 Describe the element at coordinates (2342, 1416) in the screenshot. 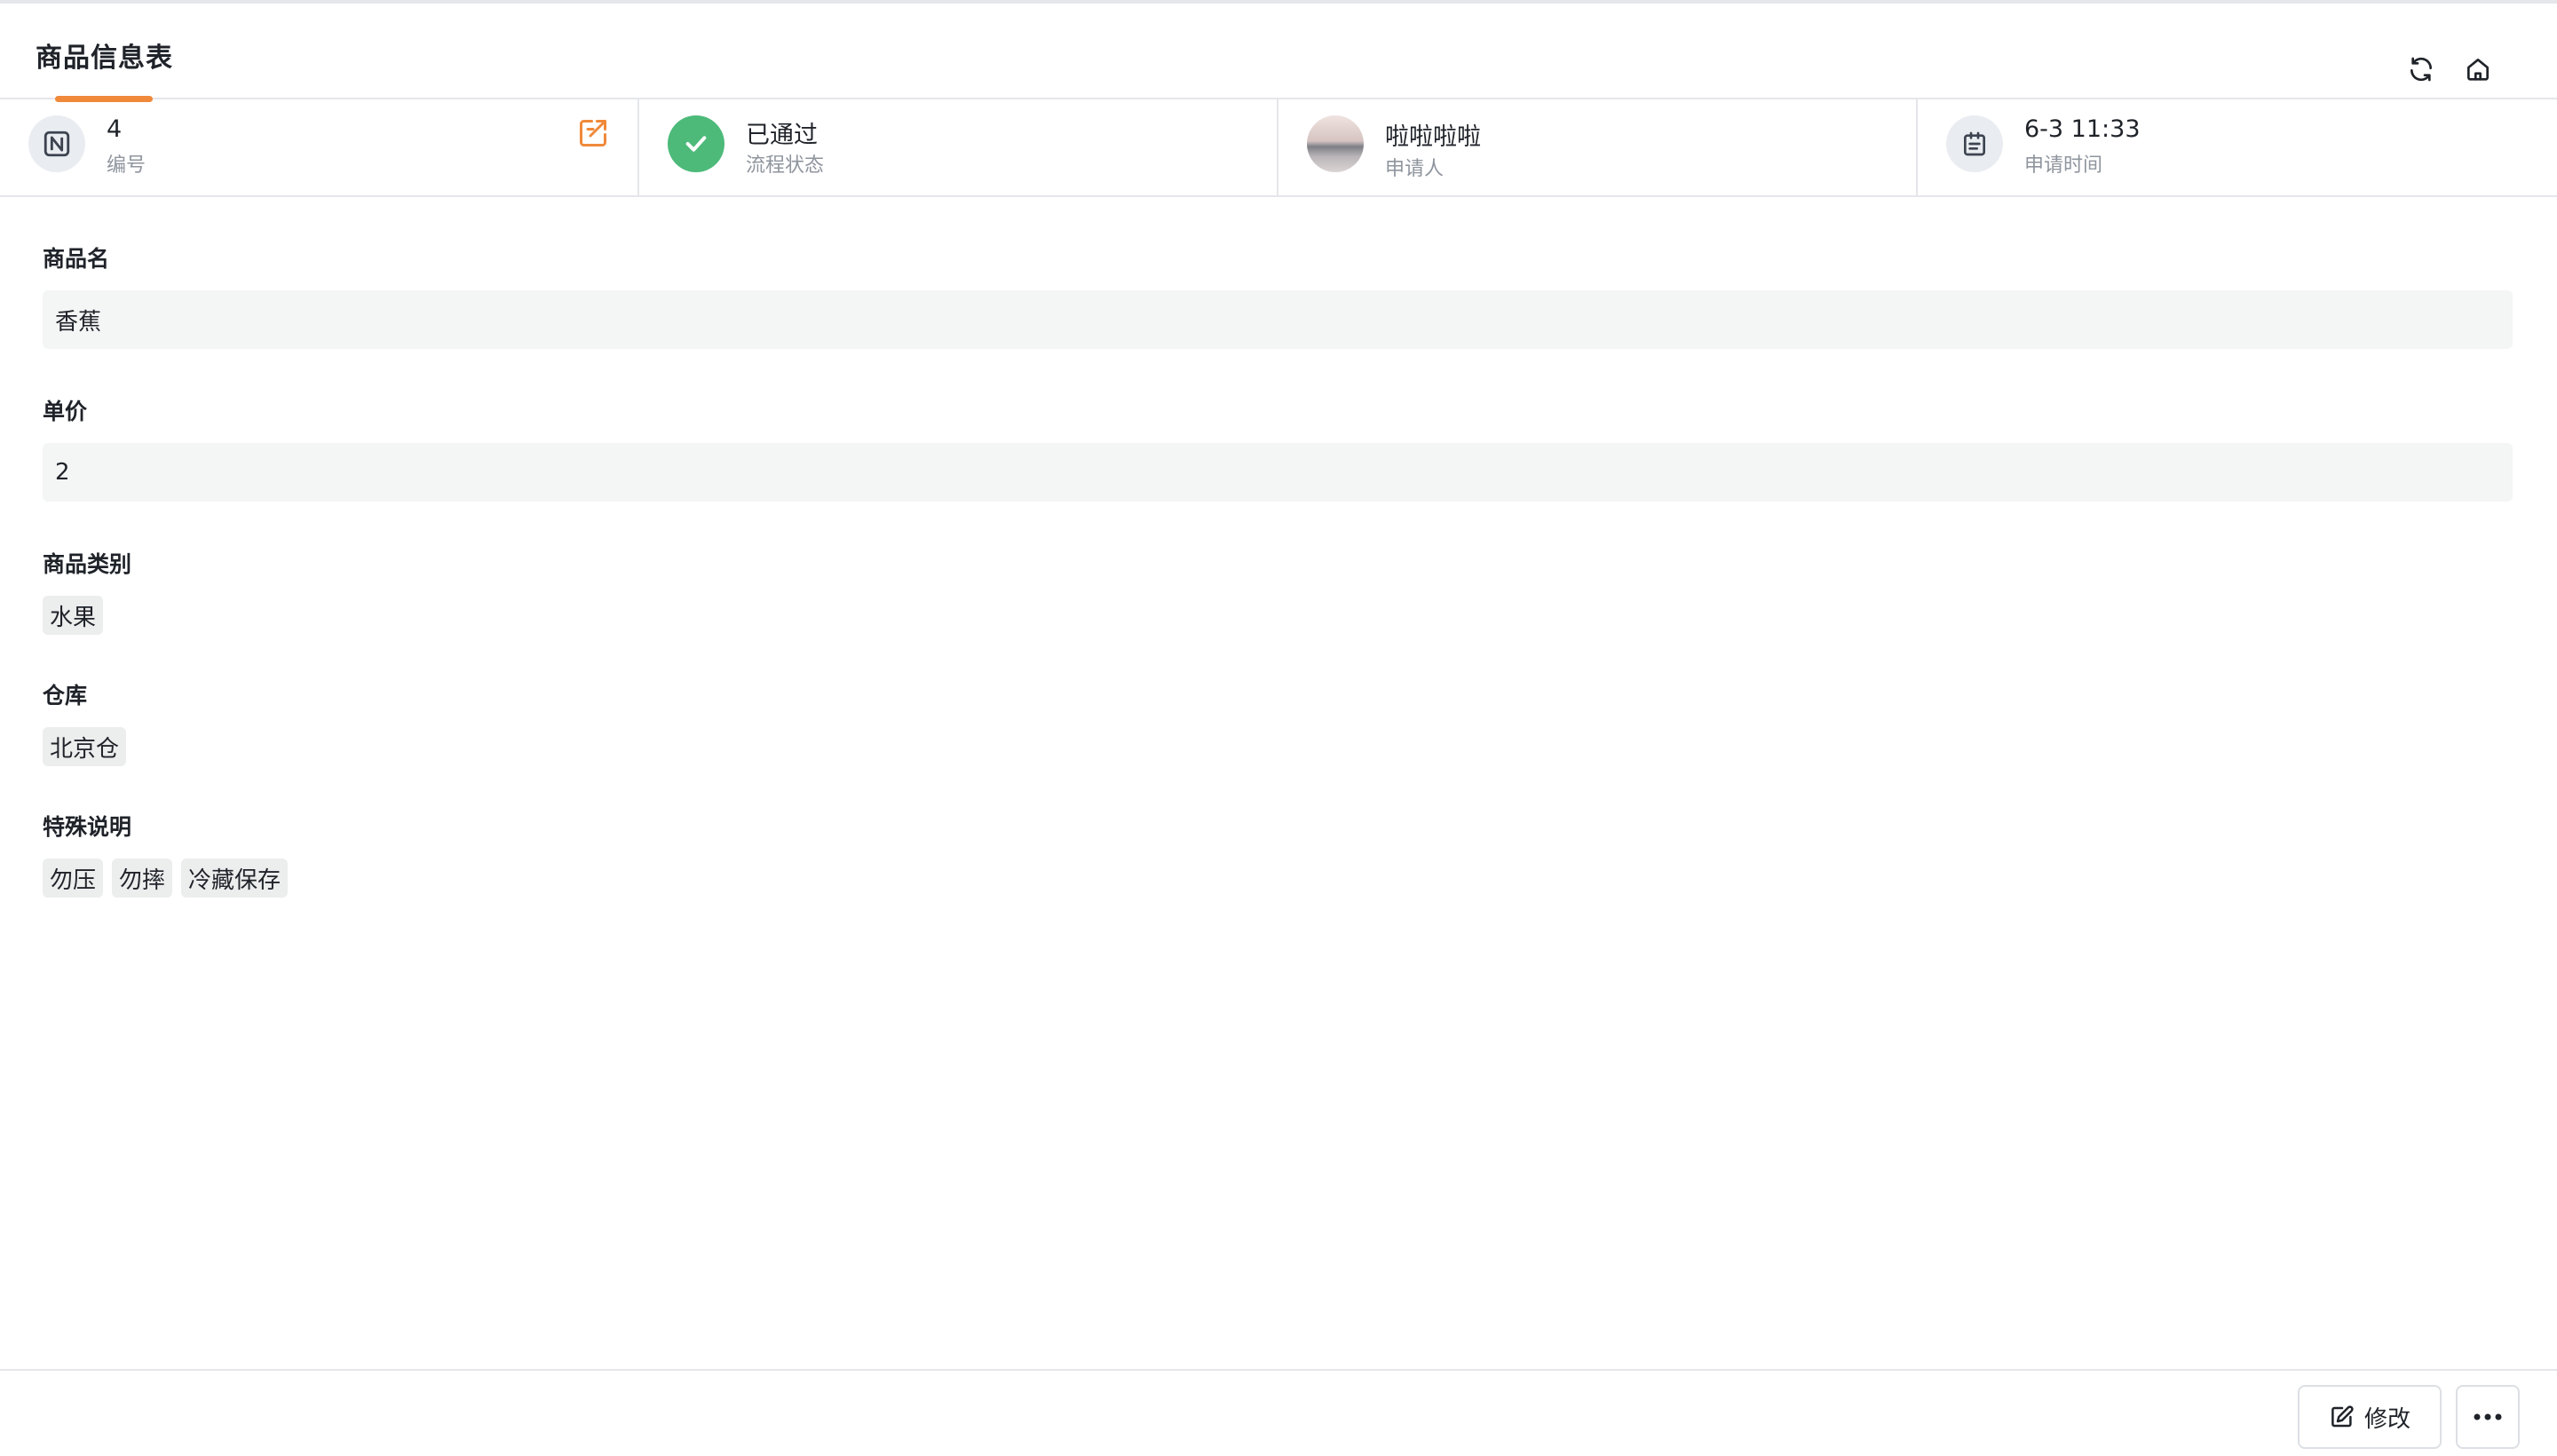

I see `edit-icon` at that location.